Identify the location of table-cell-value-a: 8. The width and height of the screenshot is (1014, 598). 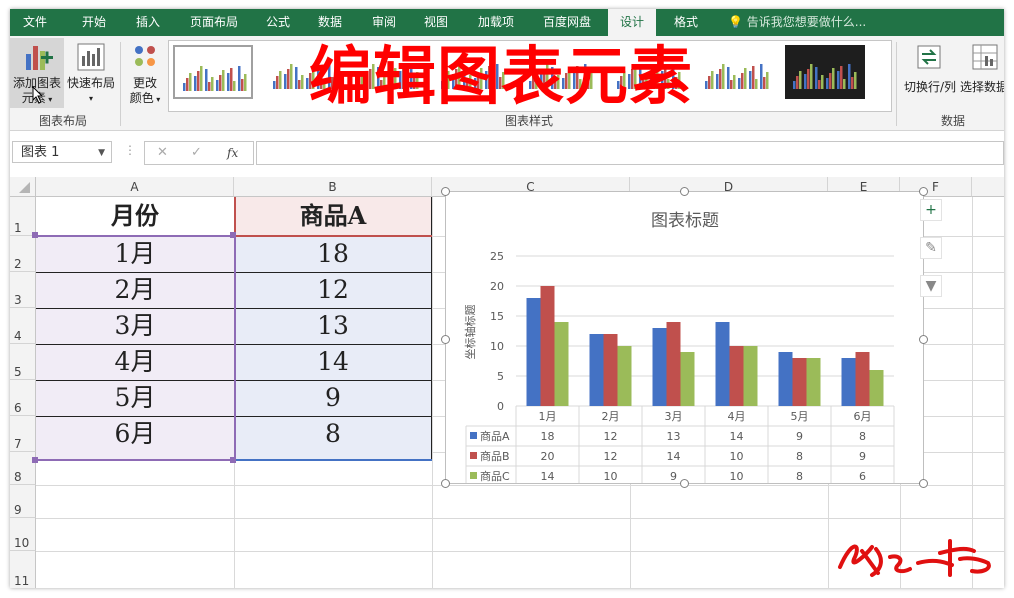
(333, 434).